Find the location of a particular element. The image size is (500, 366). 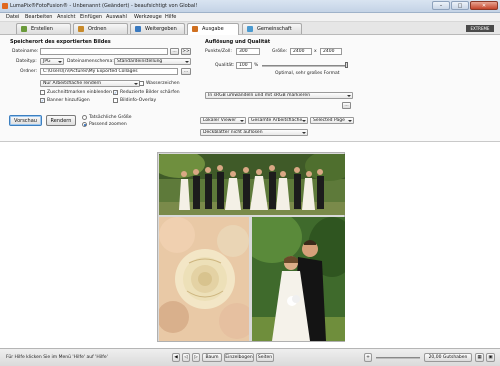

area-select: Gesamte Arbeitsfläche is located at coordinates (278, 120).